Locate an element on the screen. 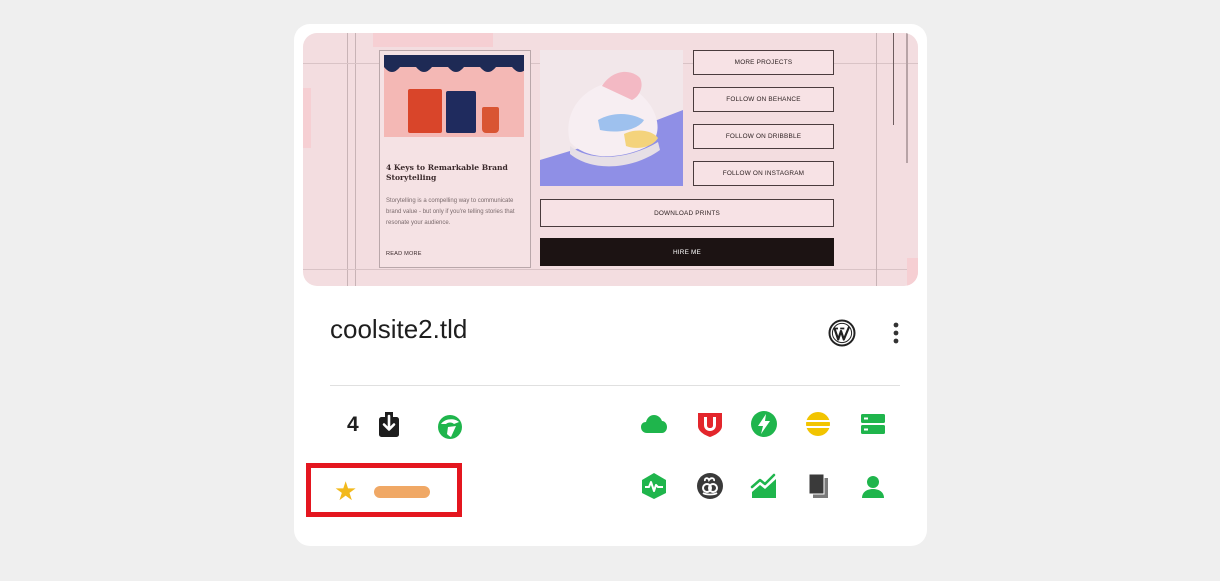  download-box-icon is located at coordinates (389, 425).